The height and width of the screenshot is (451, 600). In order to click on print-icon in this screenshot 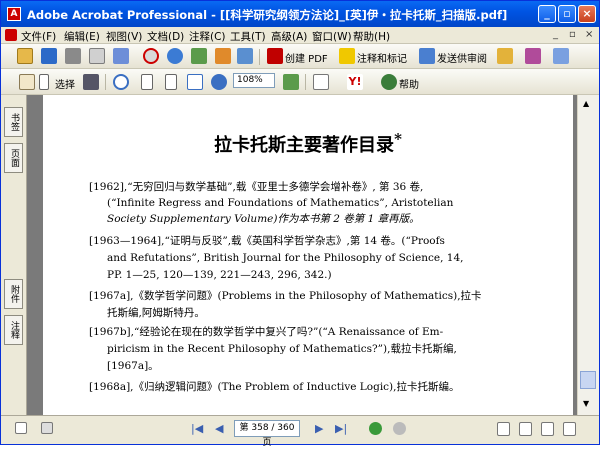, I will do `click(73, 56)`.